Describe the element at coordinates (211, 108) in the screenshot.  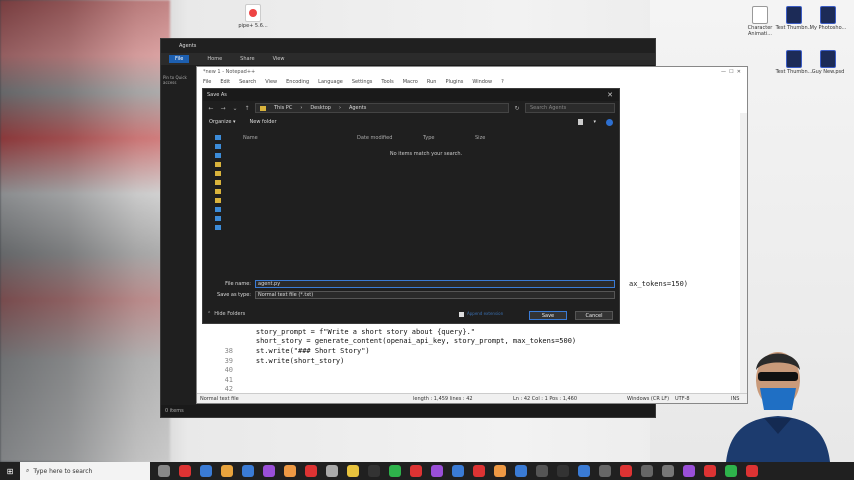
I see `back-arrow-icon: ←` at that location.